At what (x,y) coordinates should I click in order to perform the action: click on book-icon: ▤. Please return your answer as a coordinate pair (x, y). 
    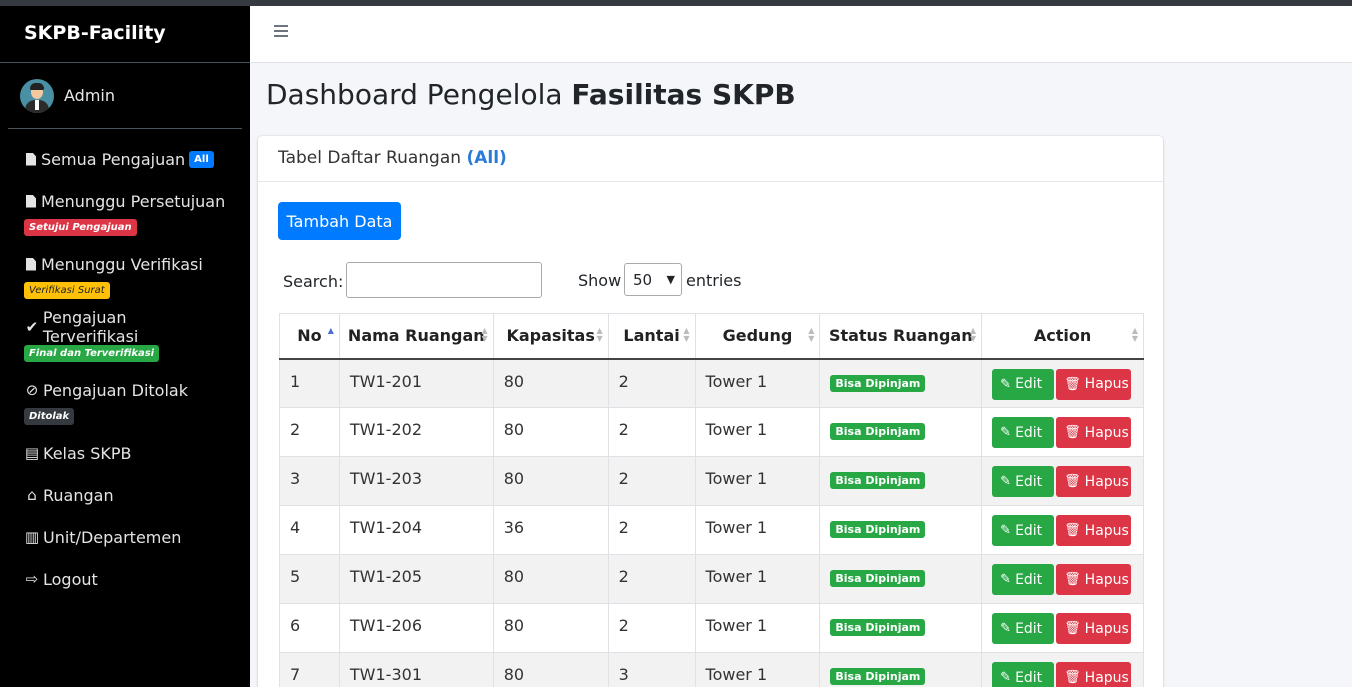
    Looking at the image, I should click on (32, 453).